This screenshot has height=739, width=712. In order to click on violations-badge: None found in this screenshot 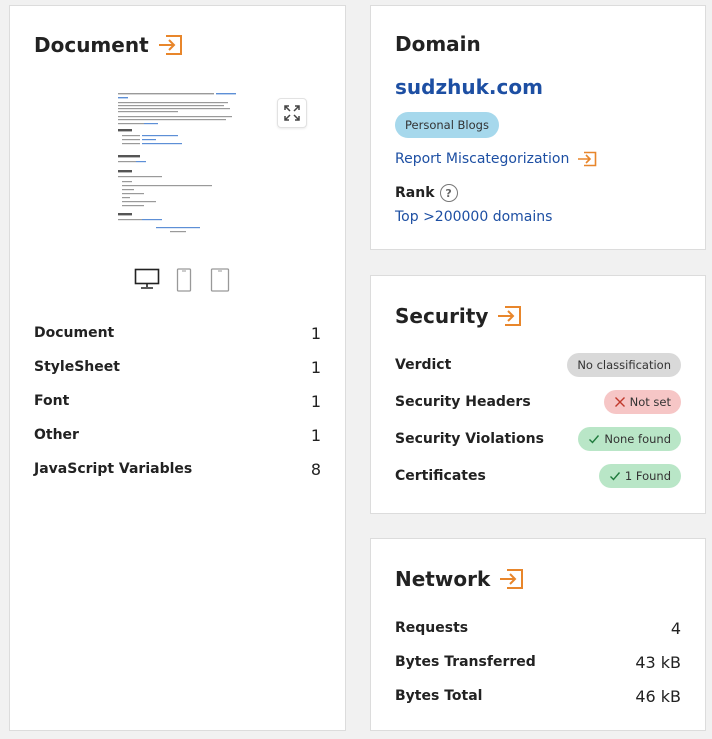, I will do `click(629, 438)`.